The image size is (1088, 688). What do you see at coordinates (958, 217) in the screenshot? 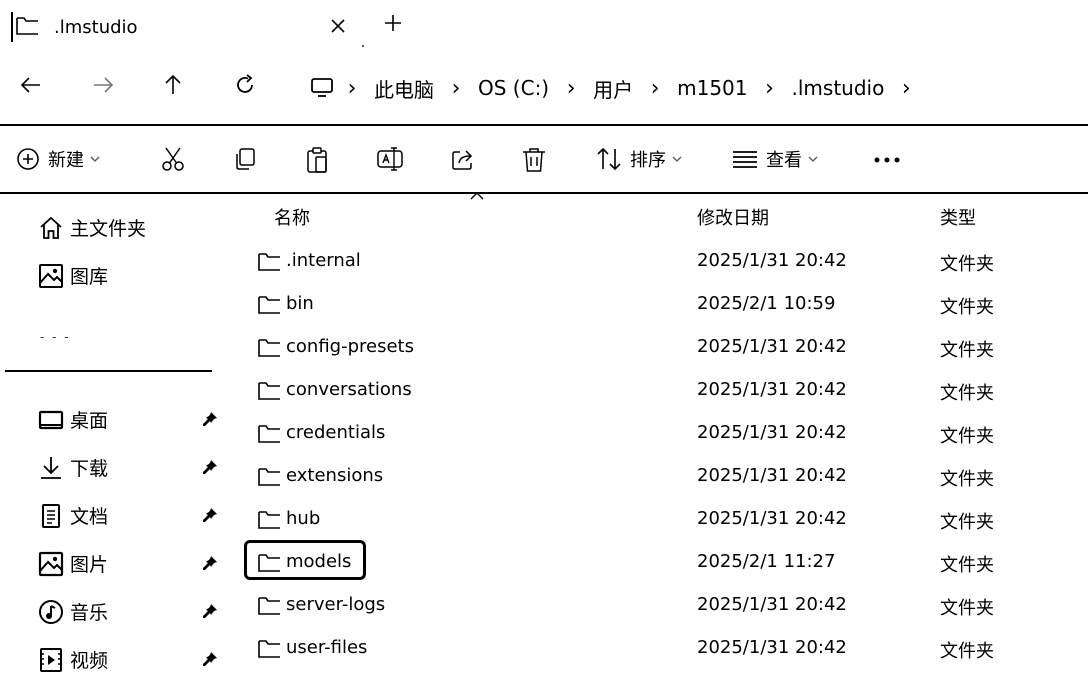
I see `column-header-type: 类型` at bounding box center [958, 217].